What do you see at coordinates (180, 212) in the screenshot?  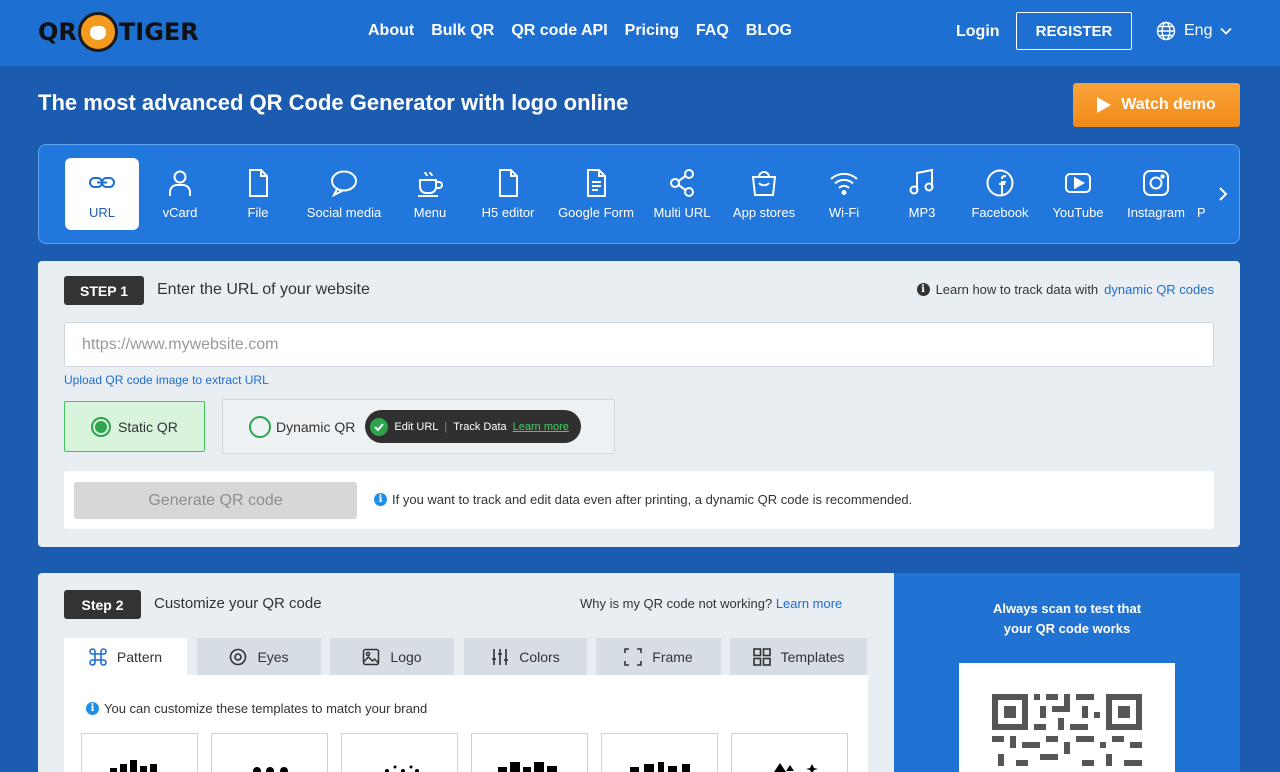 I see `qr-type-label: vCard` at bounding box center [180, 212].